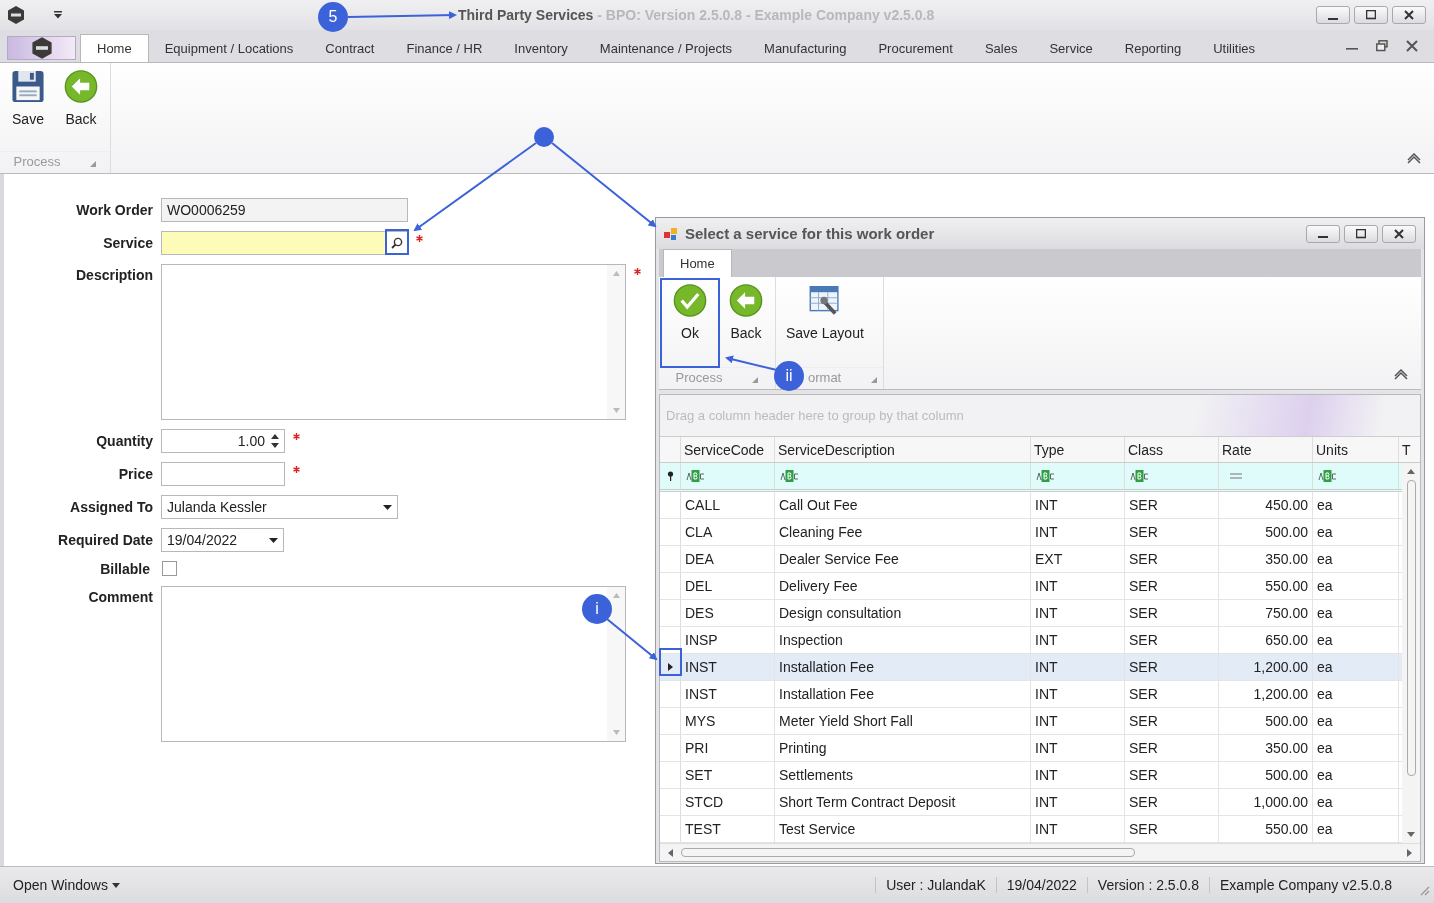 This screenshot has height=903, width=1434. What do you see at coordinates (728, 829) in the screenshot?
I see `table-cell: TEST` at bounding box center [728, 829].